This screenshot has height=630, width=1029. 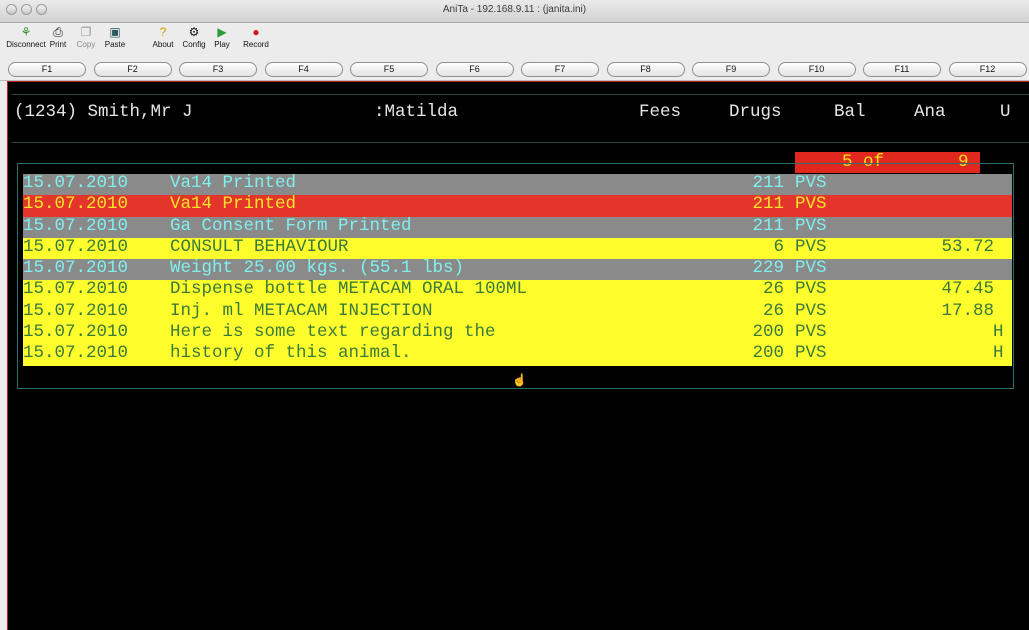 I want to click on copy-button: ❐ Copy, so click(x=86, y=36).